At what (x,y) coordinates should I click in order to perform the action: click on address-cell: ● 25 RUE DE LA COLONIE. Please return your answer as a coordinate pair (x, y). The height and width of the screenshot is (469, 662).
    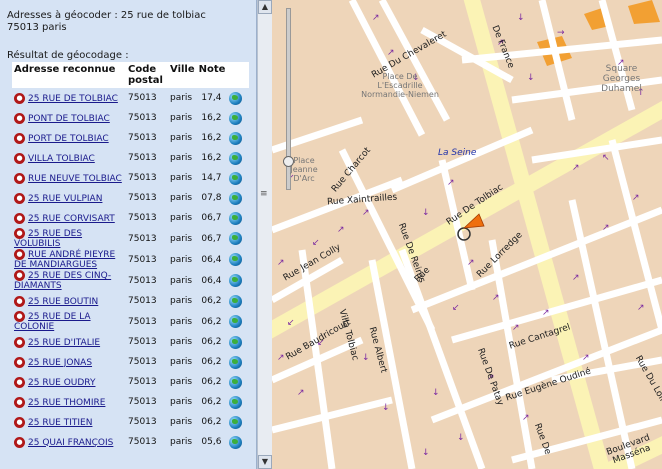
    Looking at the image, I should click on (69, 321).